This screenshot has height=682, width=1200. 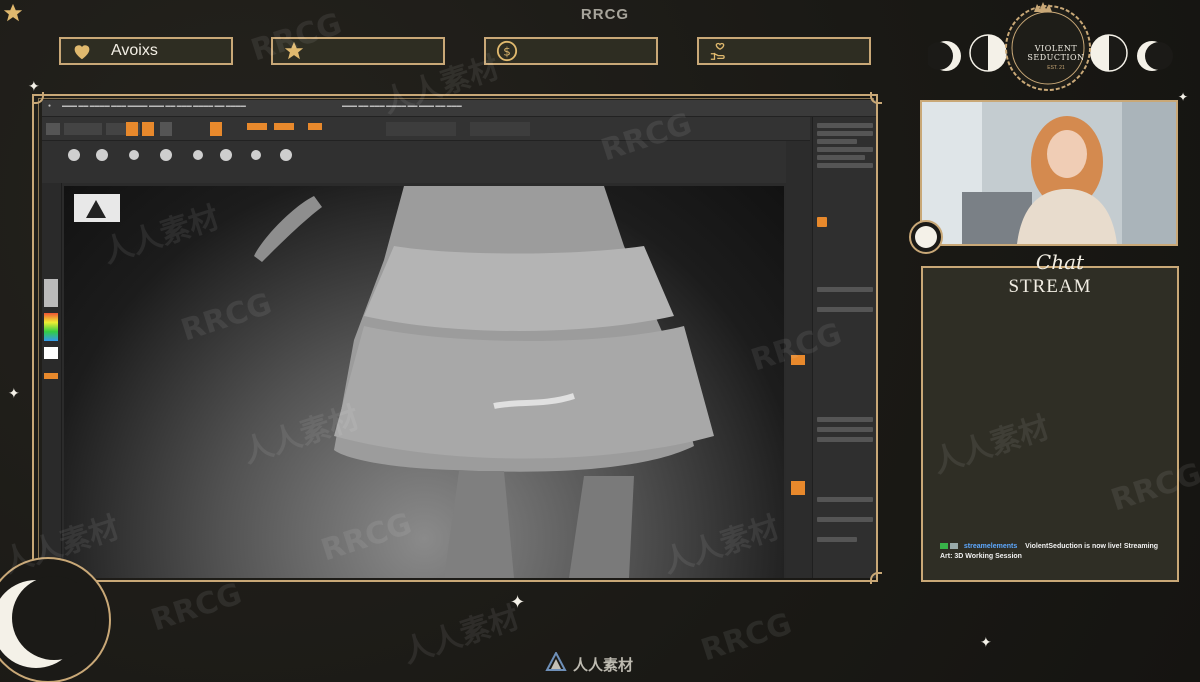 What do you see at coordinates (784, 51) in the screenshot?
I see `stat-box-support` at bounding box center [784, 51].